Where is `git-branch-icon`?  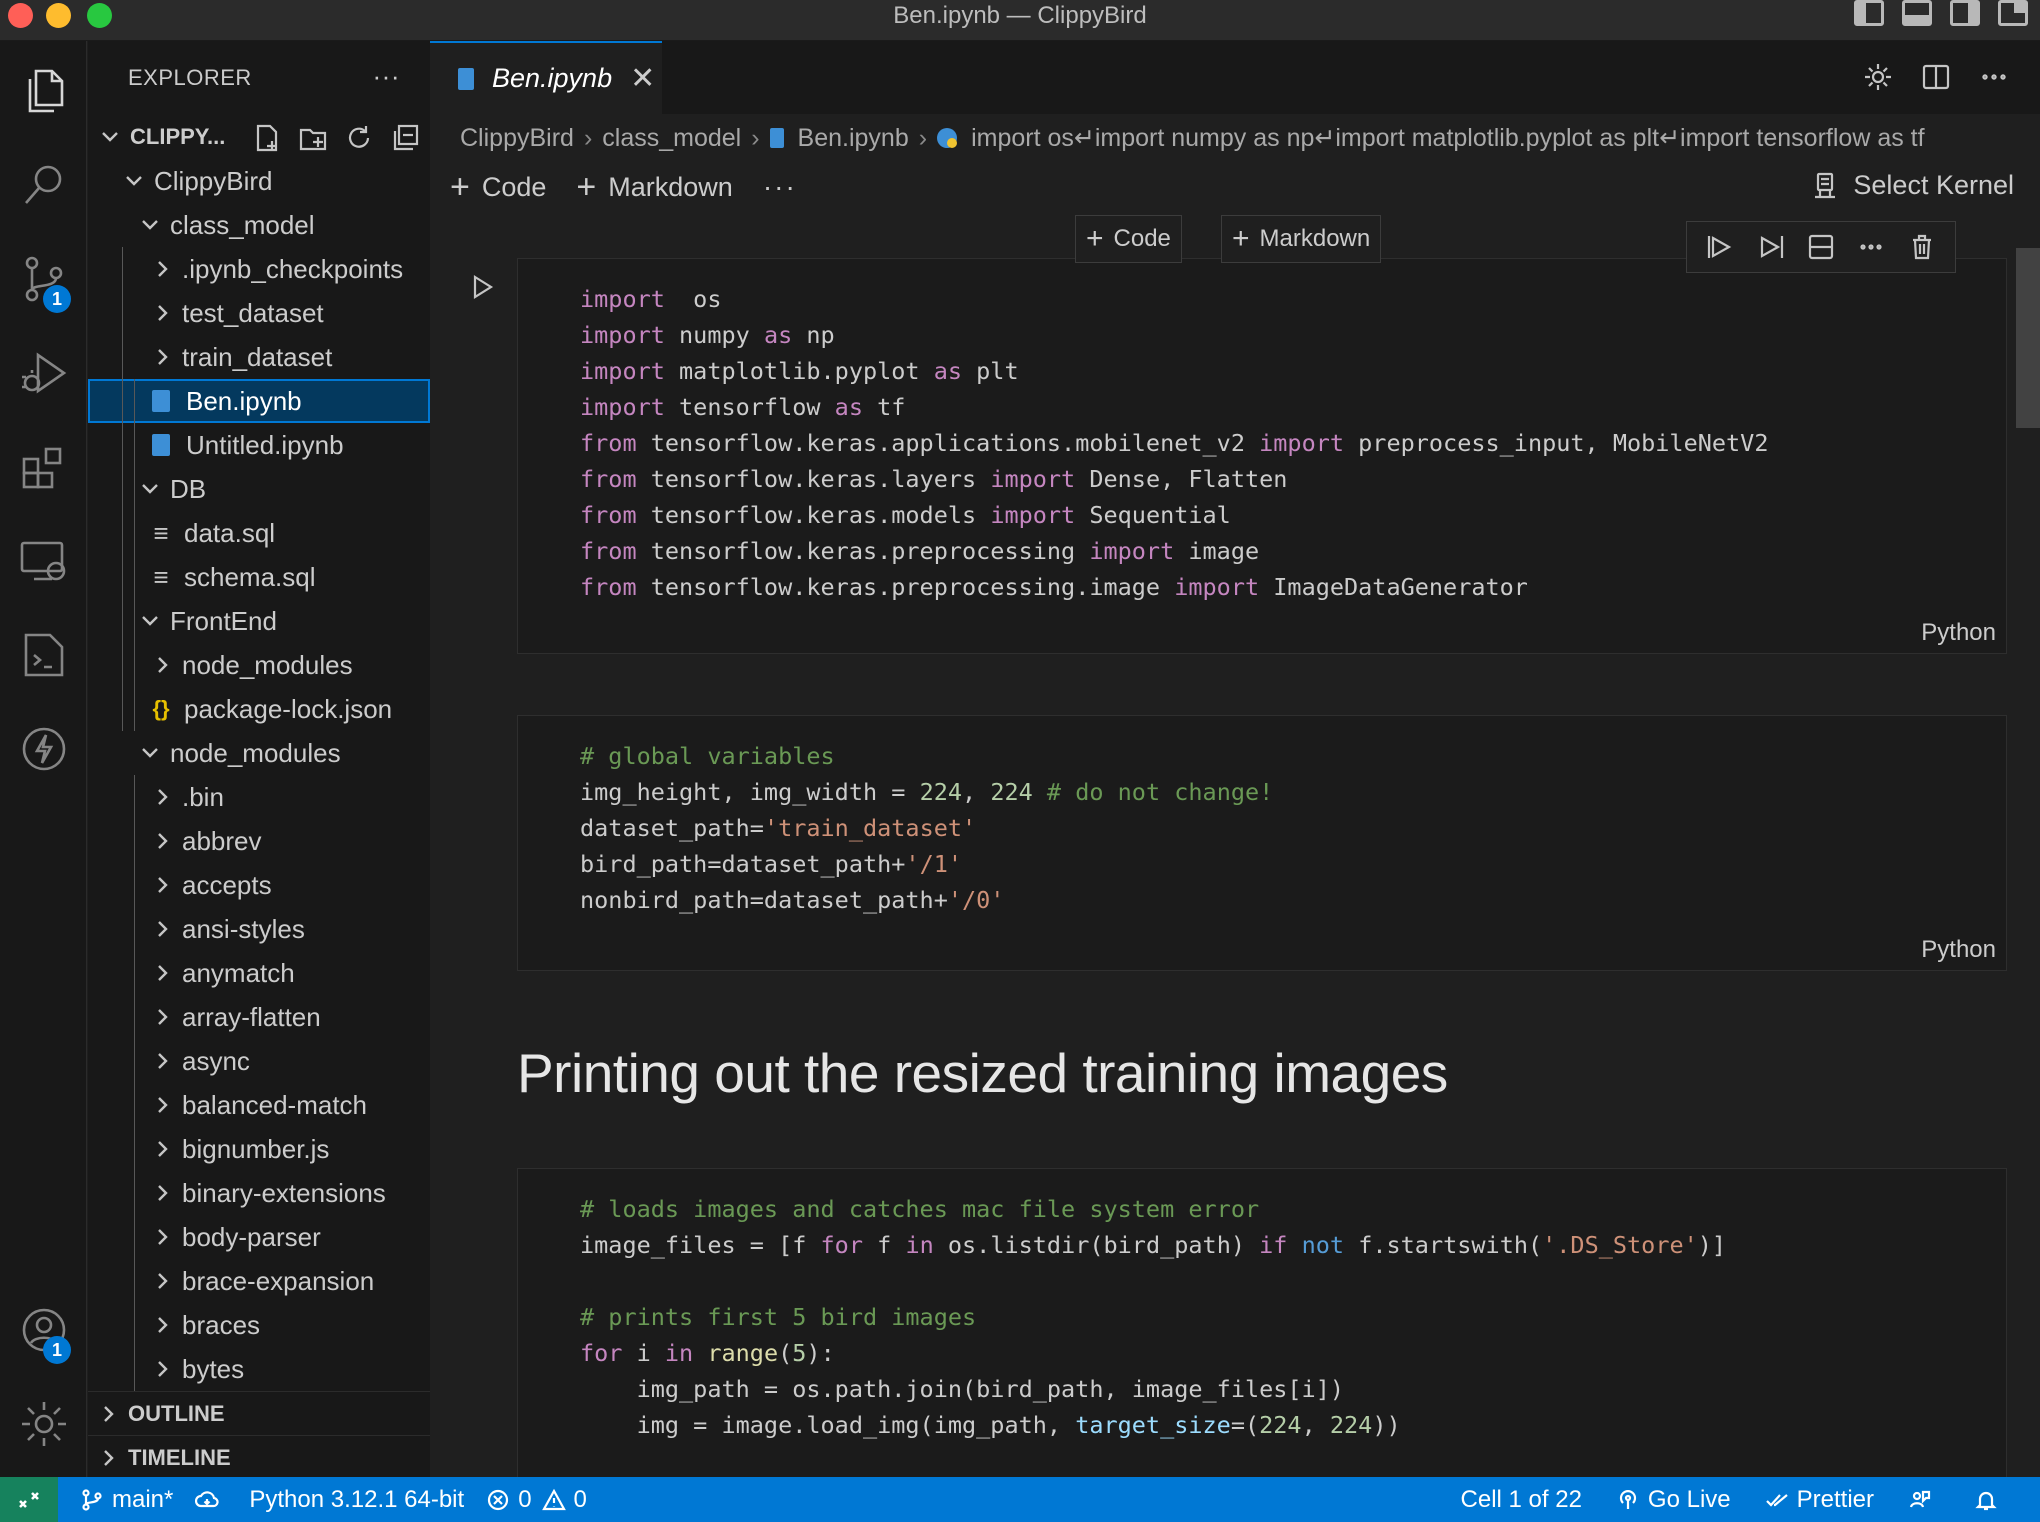
git-branch-icon is located at coordinates (92, 1499).